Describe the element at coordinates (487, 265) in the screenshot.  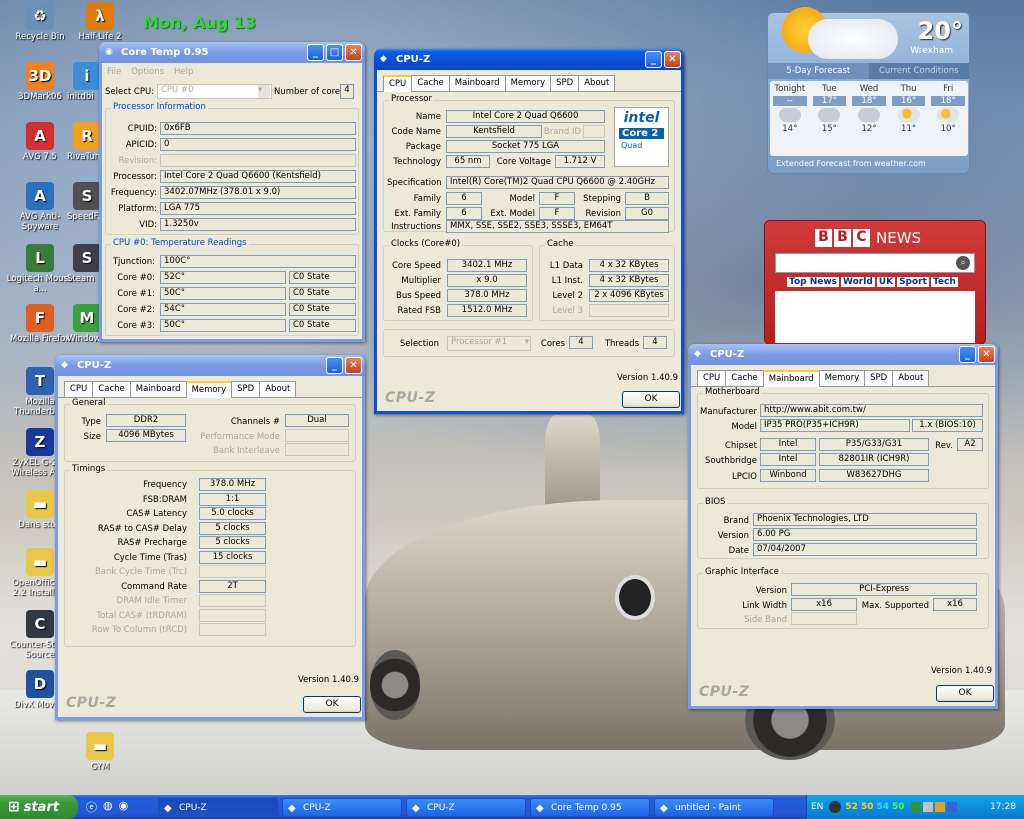
I see `core-speed: 3402.1 MHz` at that location.